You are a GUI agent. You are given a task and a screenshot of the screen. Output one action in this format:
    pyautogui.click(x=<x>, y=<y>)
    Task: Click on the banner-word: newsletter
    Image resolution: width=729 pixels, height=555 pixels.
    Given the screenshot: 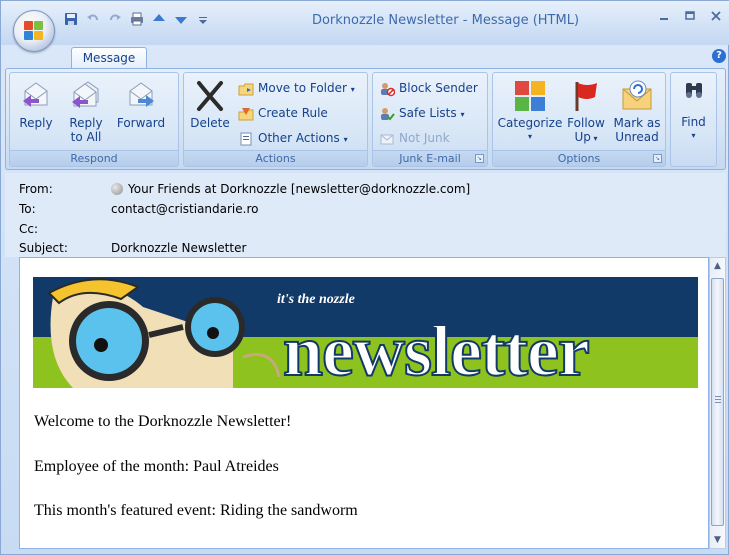 What is the action you would take?
    pyautogui.click(x=436, y=349)
    